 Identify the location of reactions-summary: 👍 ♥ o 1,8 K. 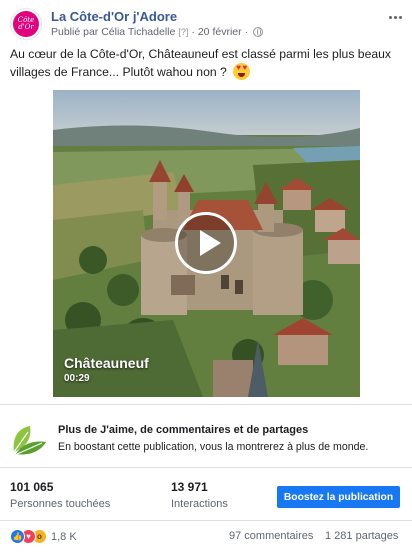
(43, 536).